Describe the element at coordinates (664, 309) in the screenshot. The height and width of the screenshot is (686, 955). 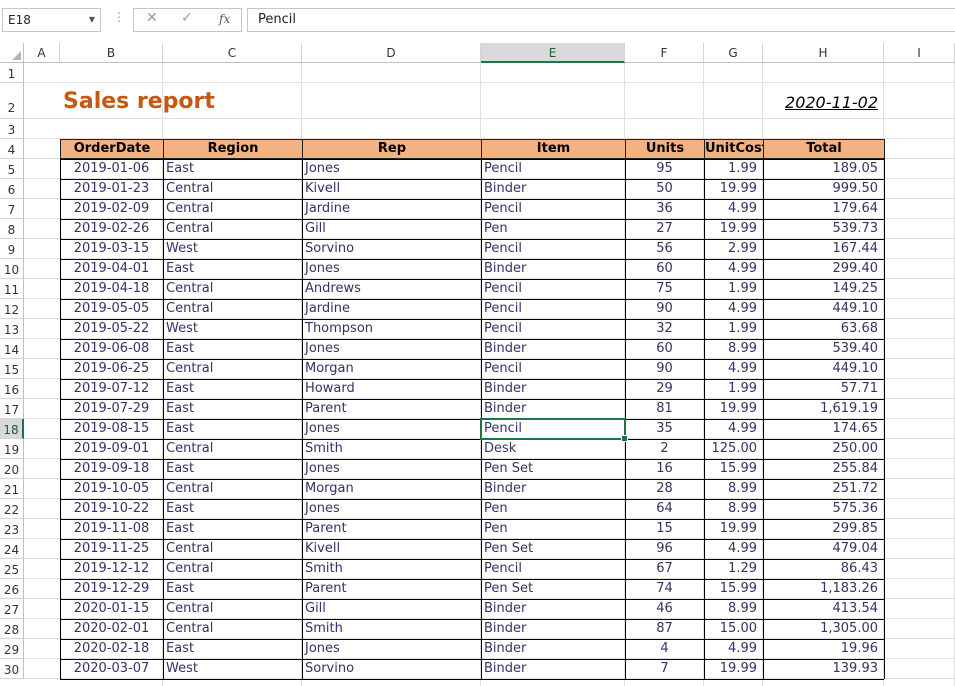
I see `table-cell-units: 90` at that location.